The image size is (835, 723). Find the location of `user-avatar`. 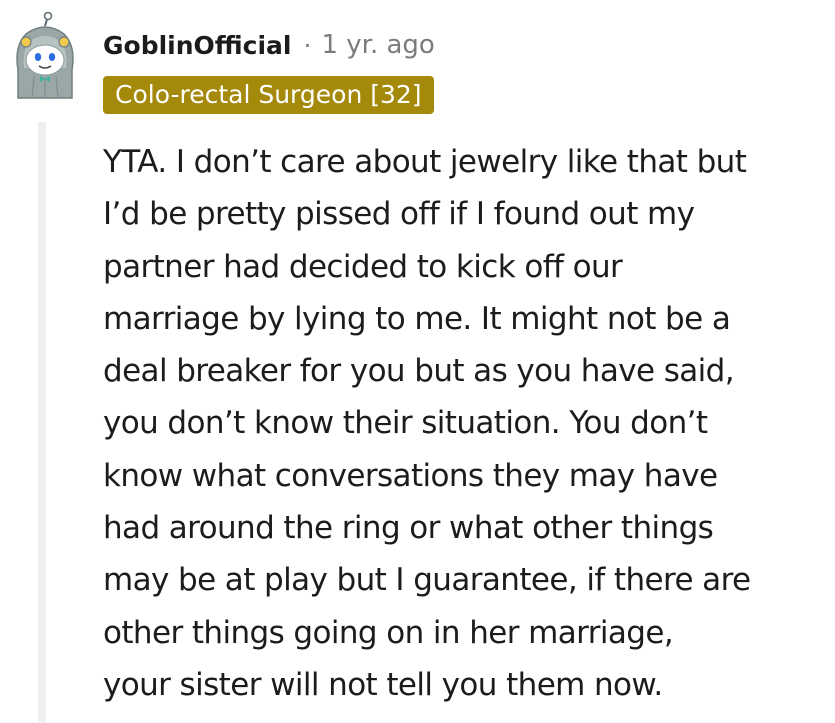

user-avatar is located at coordinates (45, 55).